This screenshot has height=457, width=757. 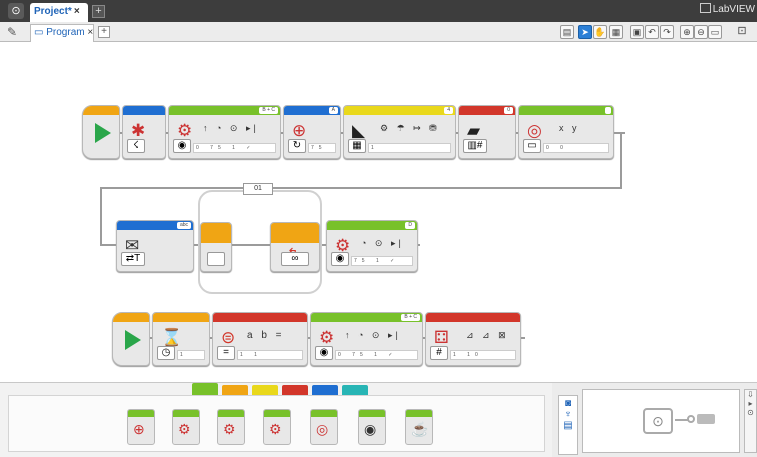 I want to click on hardware-page-icon: ⊡, so click(x=742, y=32).